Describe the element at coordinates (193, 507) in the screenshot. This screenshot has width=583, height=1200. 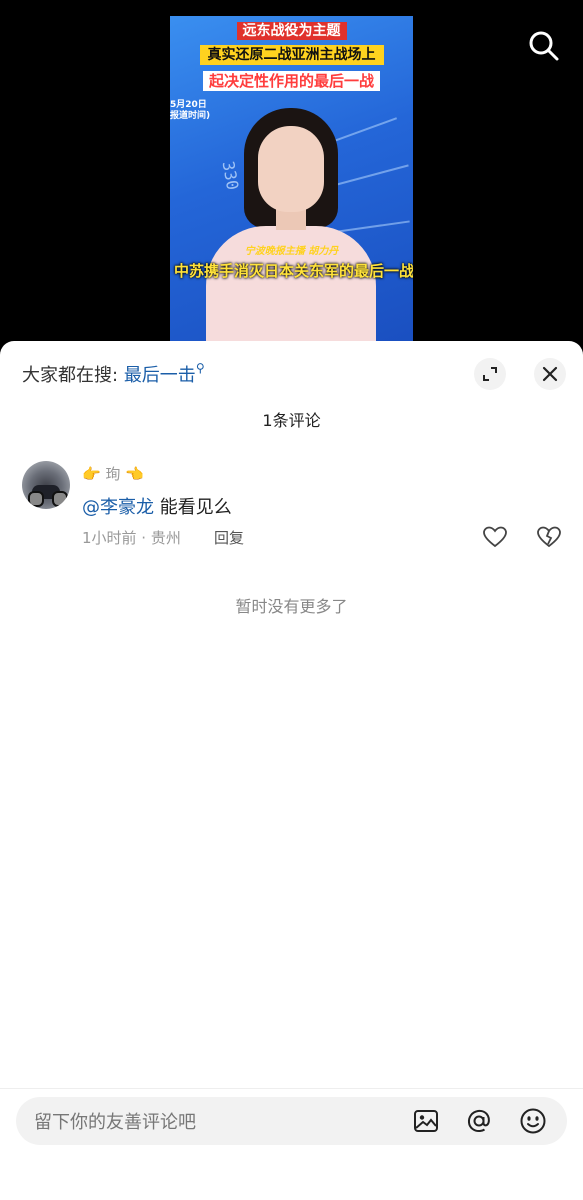
I see `comment-body: 能看见么` at that location.